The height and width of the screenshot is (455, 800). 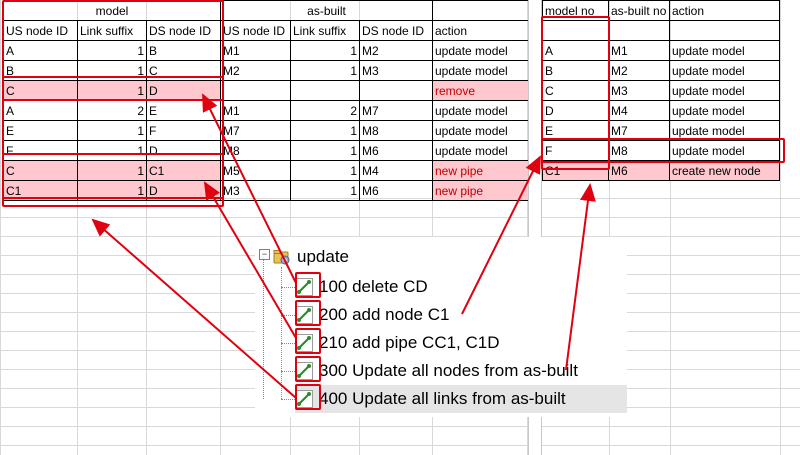 What do you see at coordinates (250, 260) in the screenshot?
I see `arrow-addpipe-to-rows` at bounding box center [250, 260].